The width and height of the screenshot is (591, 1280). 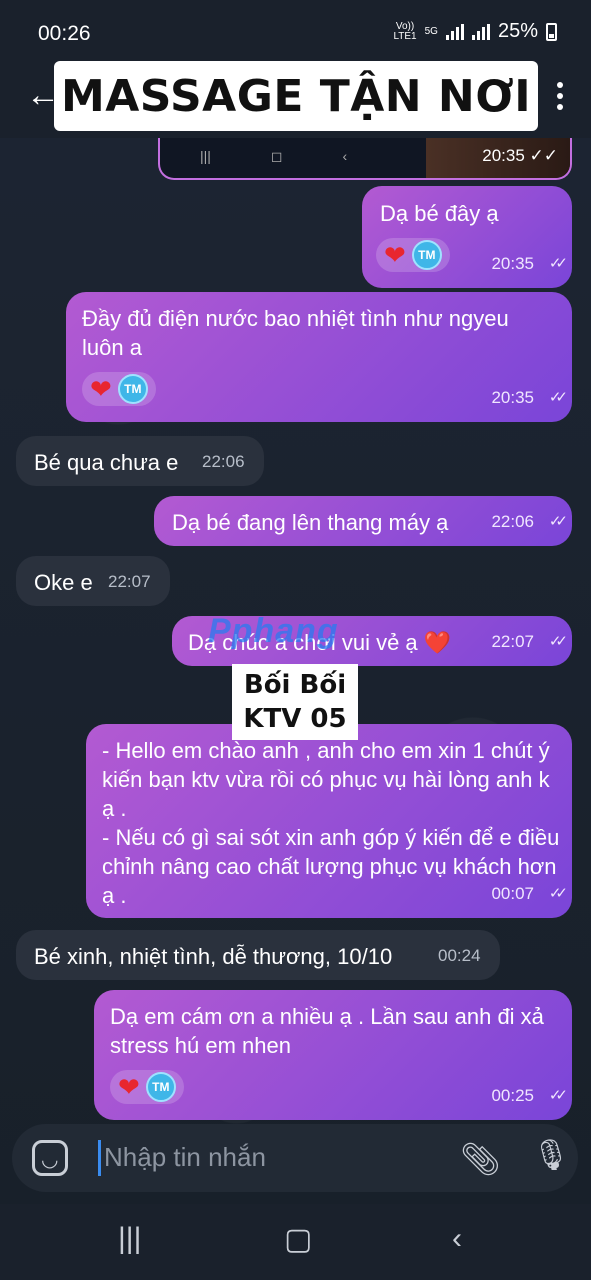 What do you see at coordinates (551, 31) in the screenshot?
I see `battery-icon` at bounding box center [551, 31].